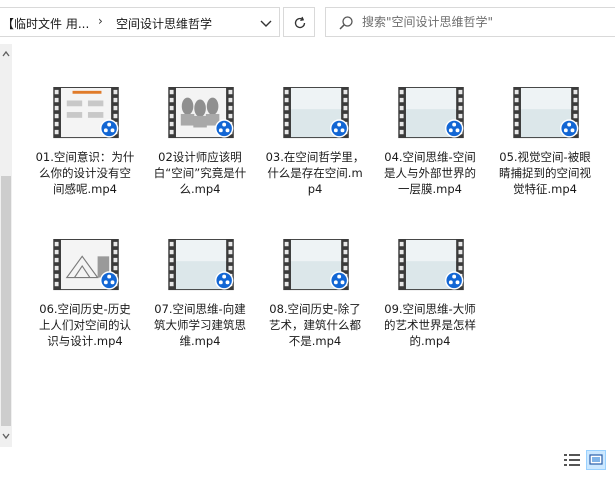 This screenshot has width=615, height=477. I want to click on details-view-icon, so click(572, 460).